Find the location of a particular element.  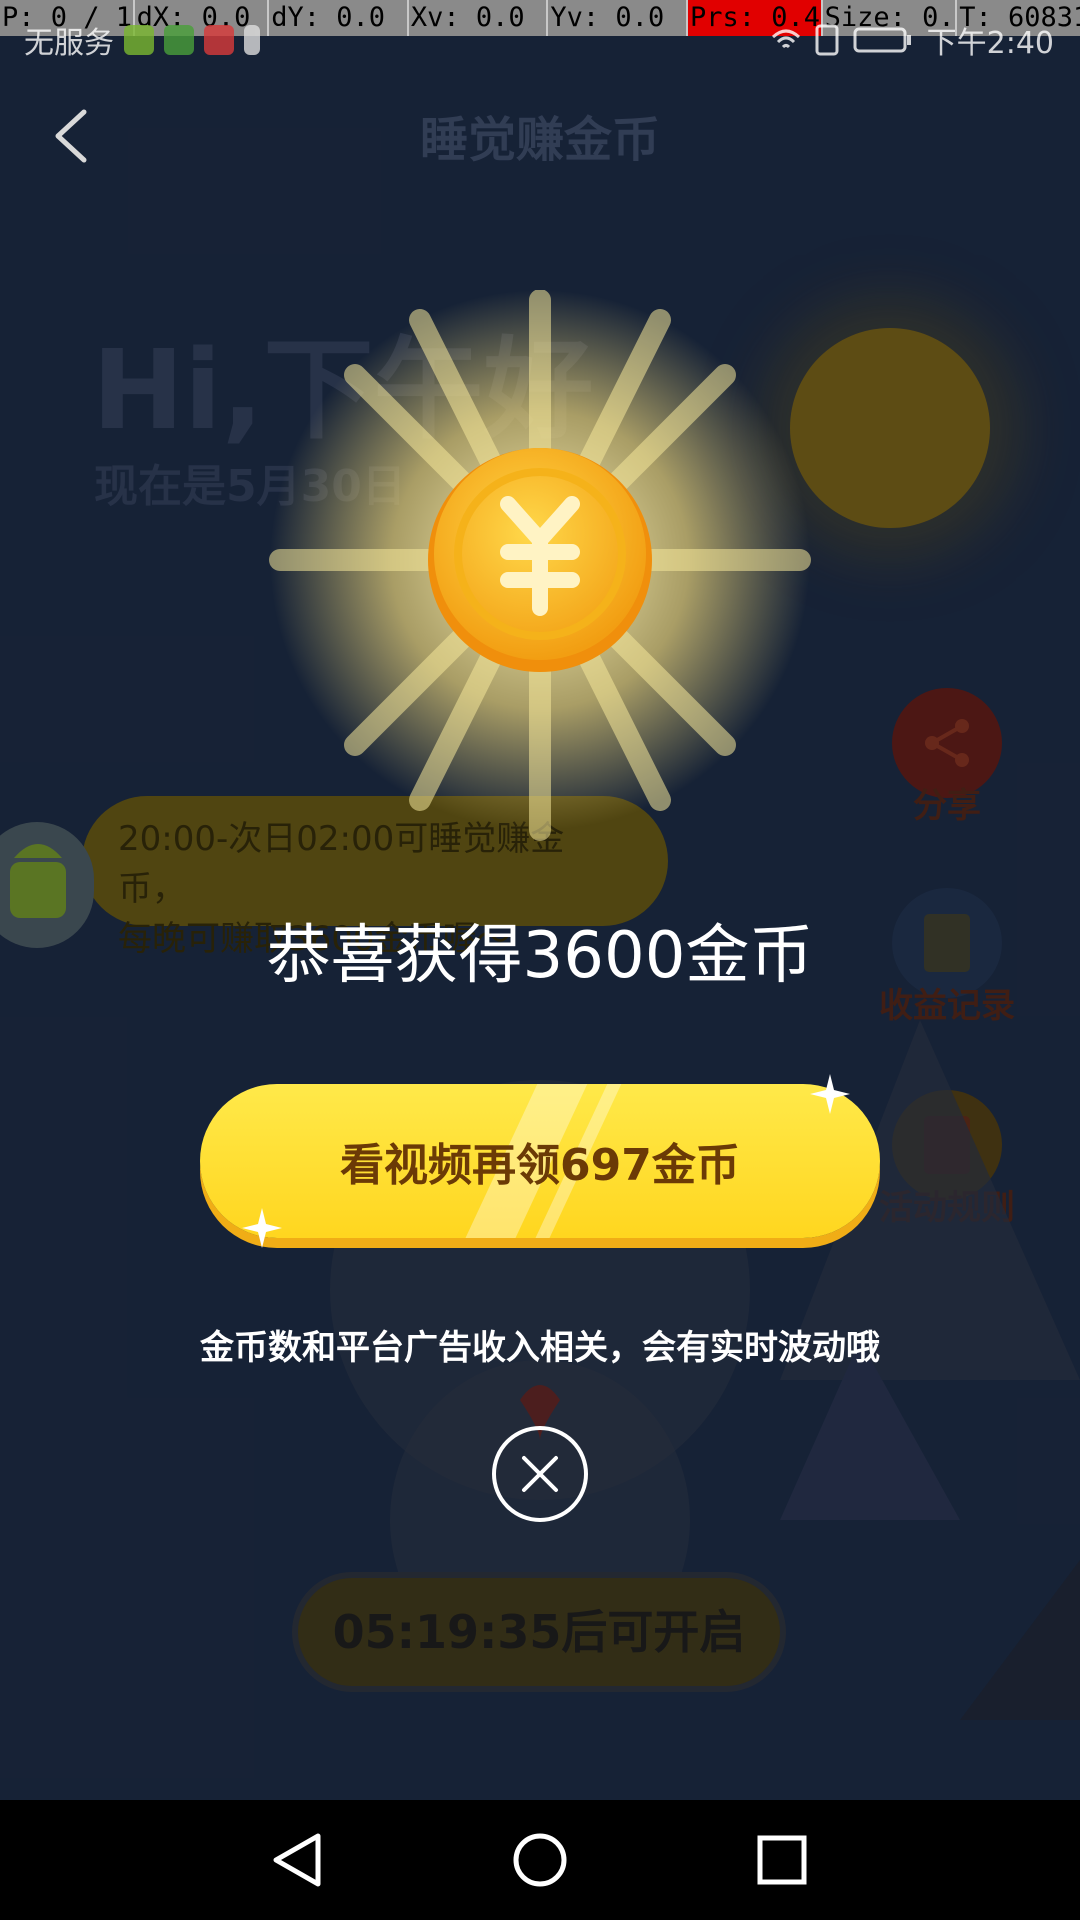

close-popup-button is located at coordinates (540, 1474).